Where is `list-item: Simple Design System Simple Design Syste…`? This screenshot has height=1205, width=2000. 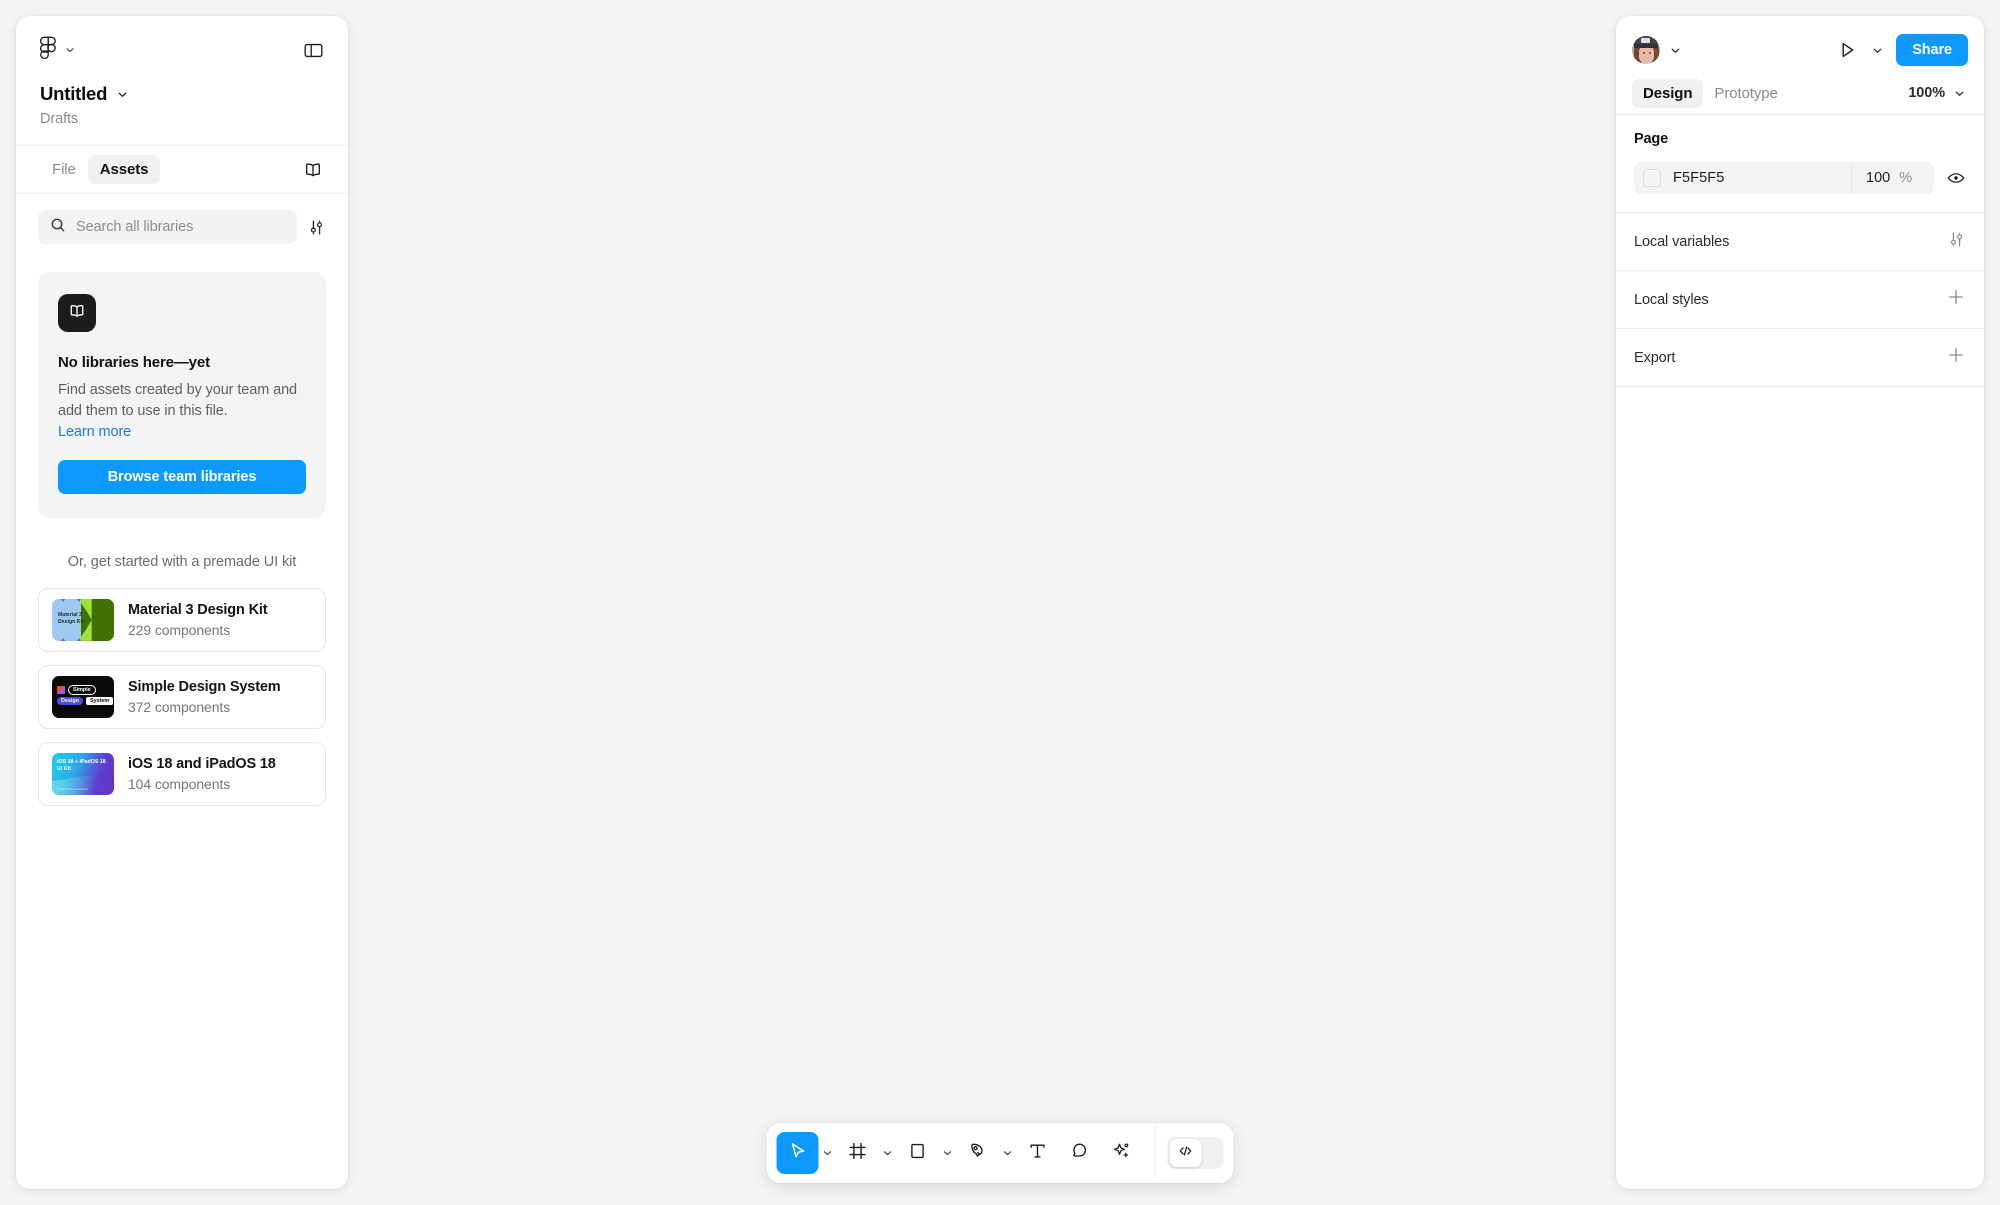
list-item: Simple Design System Simple Design Syste… is located at coordinates (182, 696).